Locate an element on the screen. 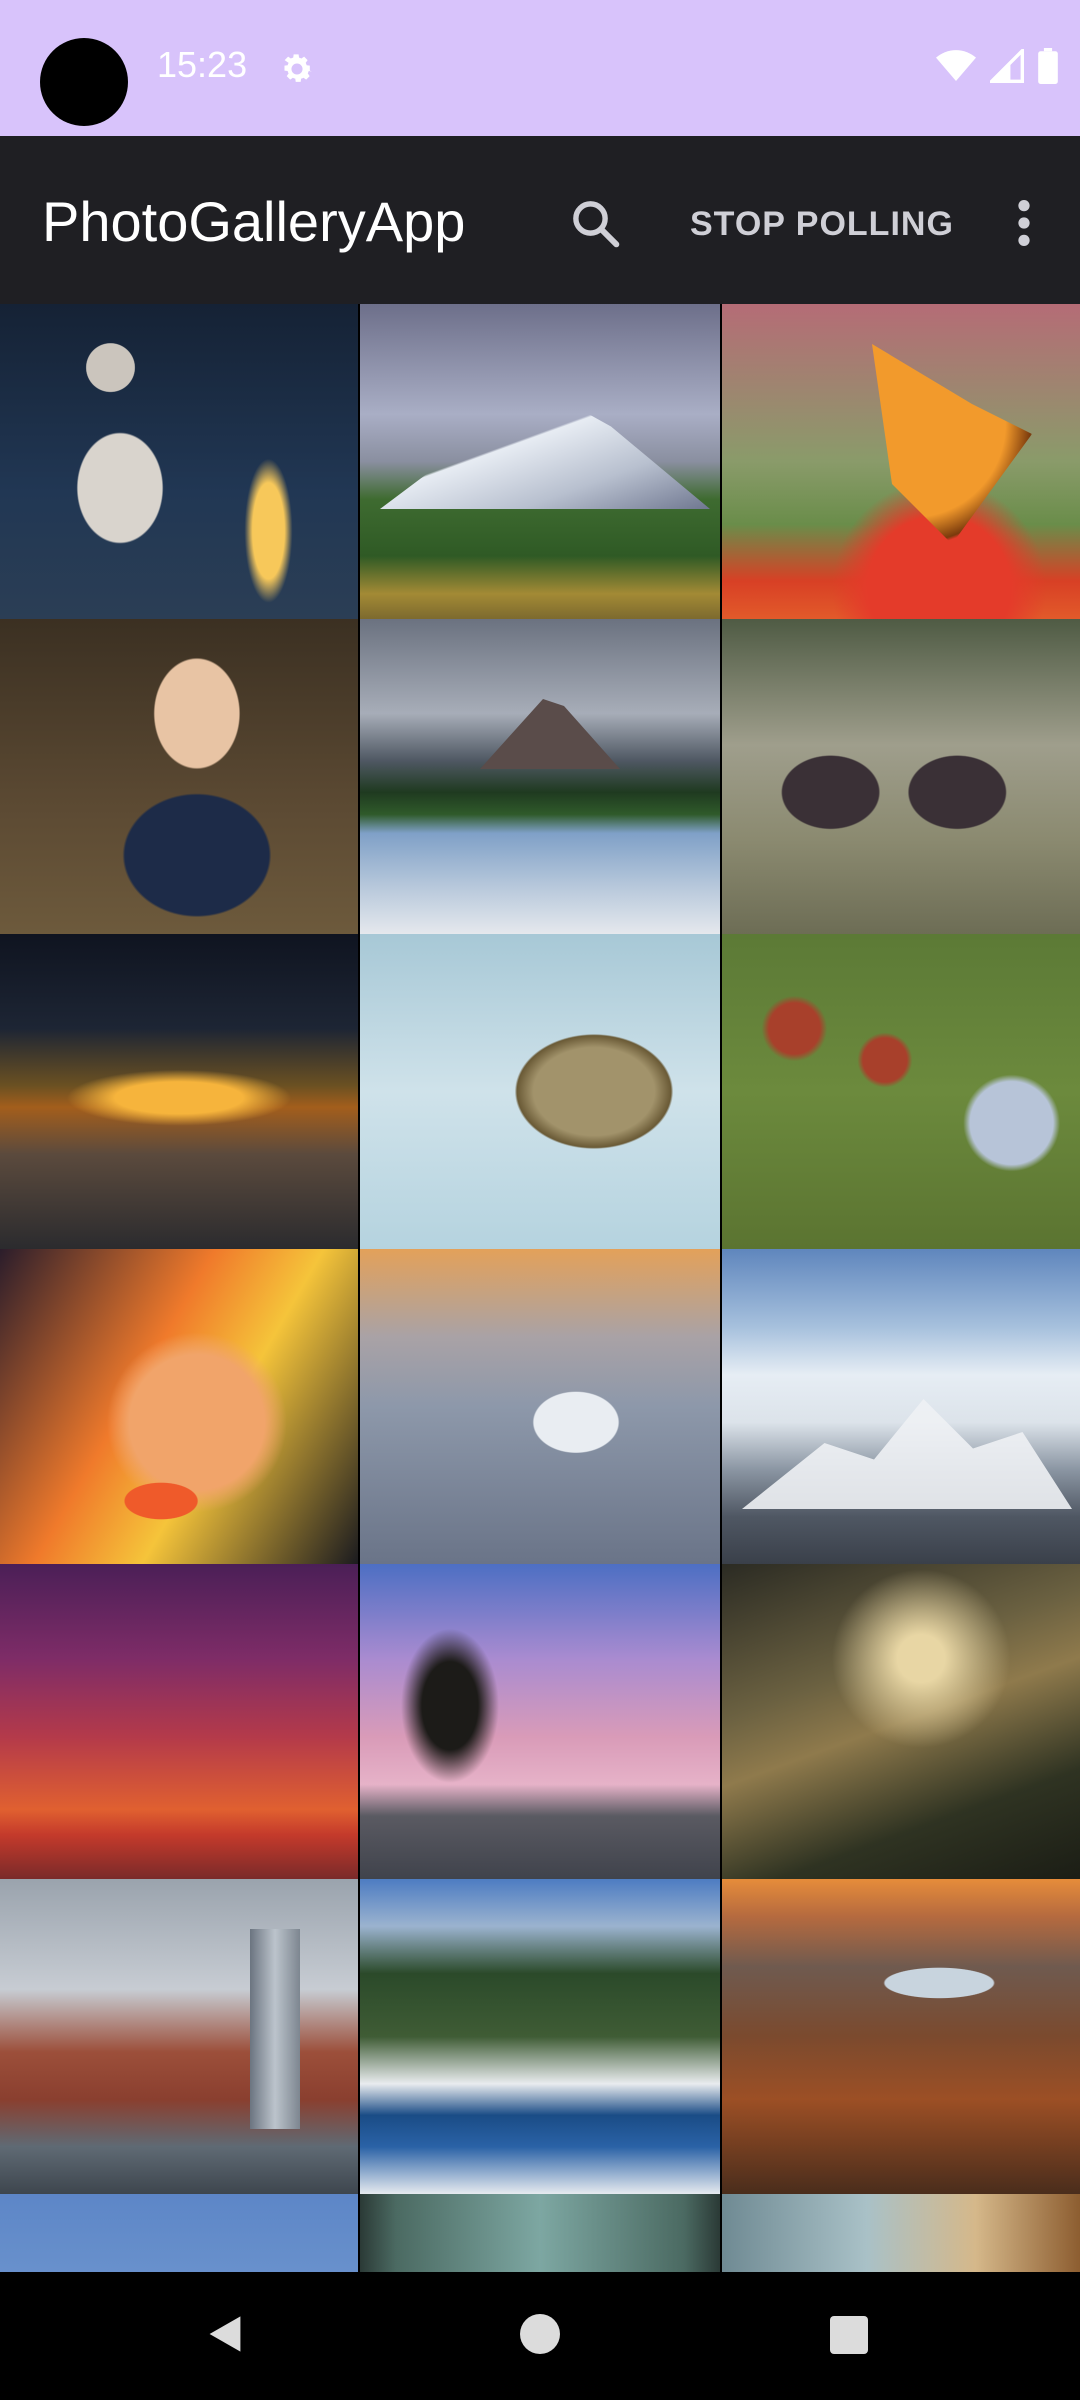 The width and height of the screenshot is (1080, 2400). search-button is located at coordinates (595, 223).